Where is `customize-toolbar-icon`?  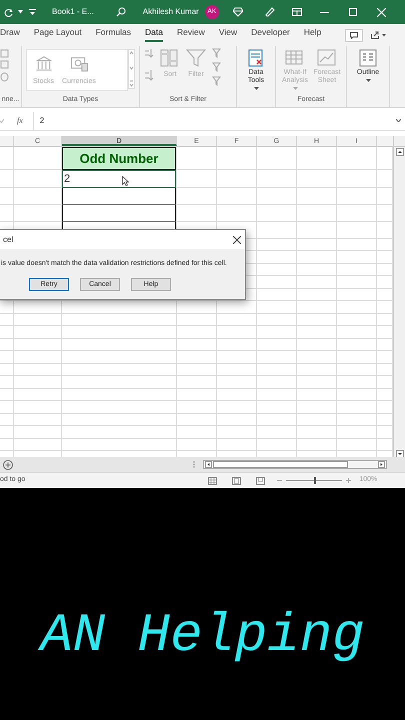
customize-toolbar-icon is located at coordinates (32, 12).